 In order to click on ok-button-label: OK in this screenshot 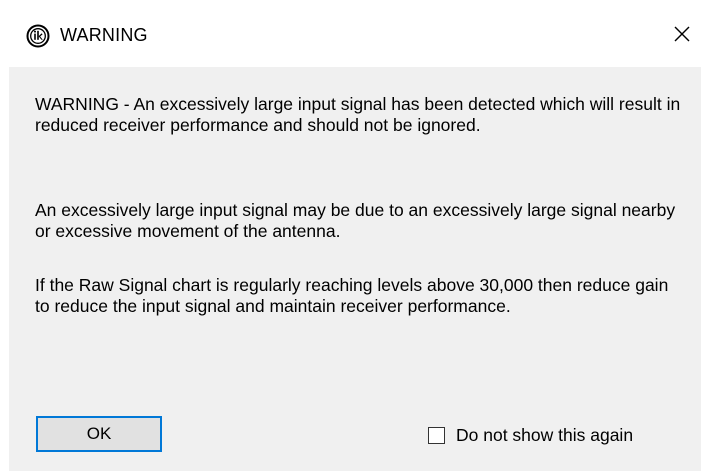, I will do `click(99, 433)`.